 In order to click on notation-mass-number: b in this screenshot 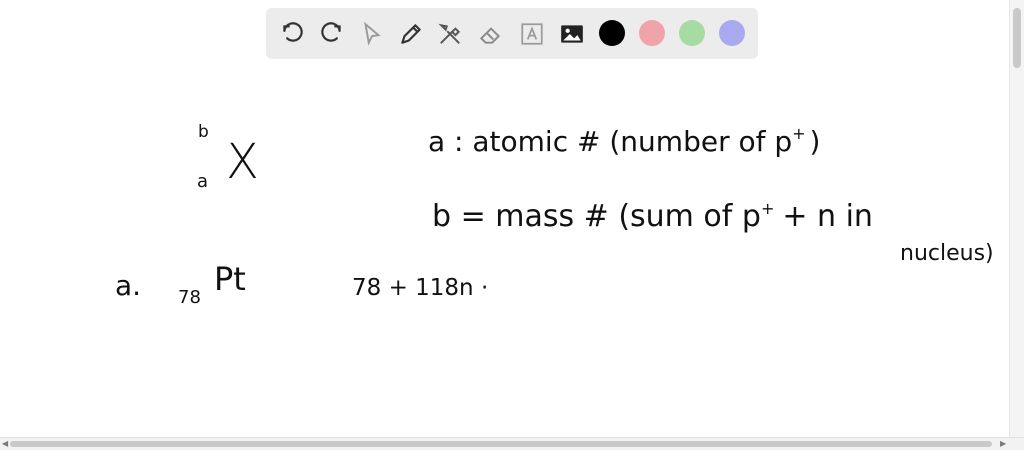, I will do `click(203, 132)`.